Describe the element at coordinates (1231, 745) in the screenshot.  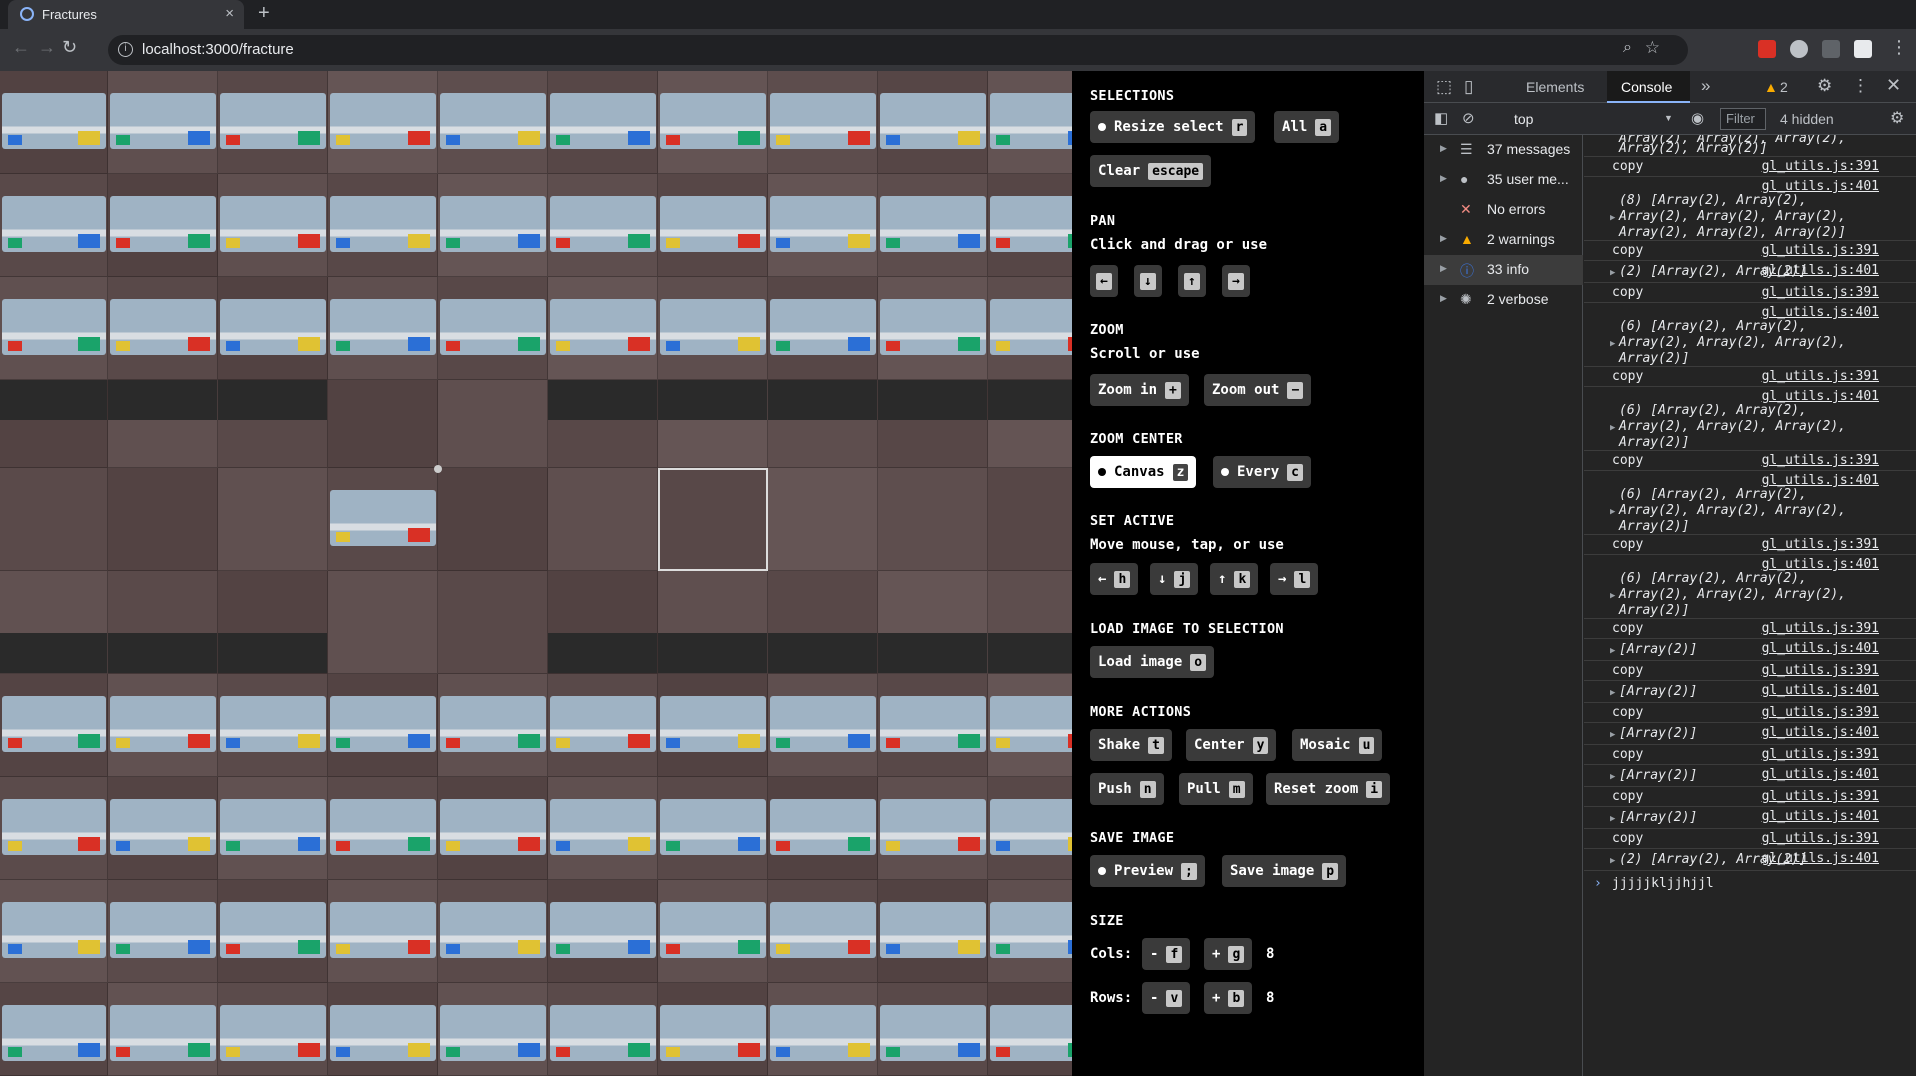
I see `center-button: Center y` at that location.